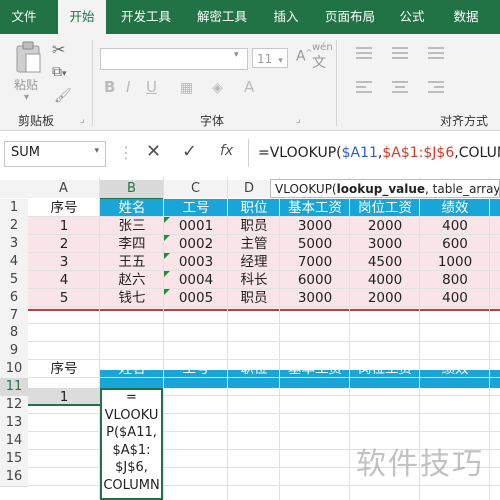  I want to click on col-header-d: D, so click(249, 189).